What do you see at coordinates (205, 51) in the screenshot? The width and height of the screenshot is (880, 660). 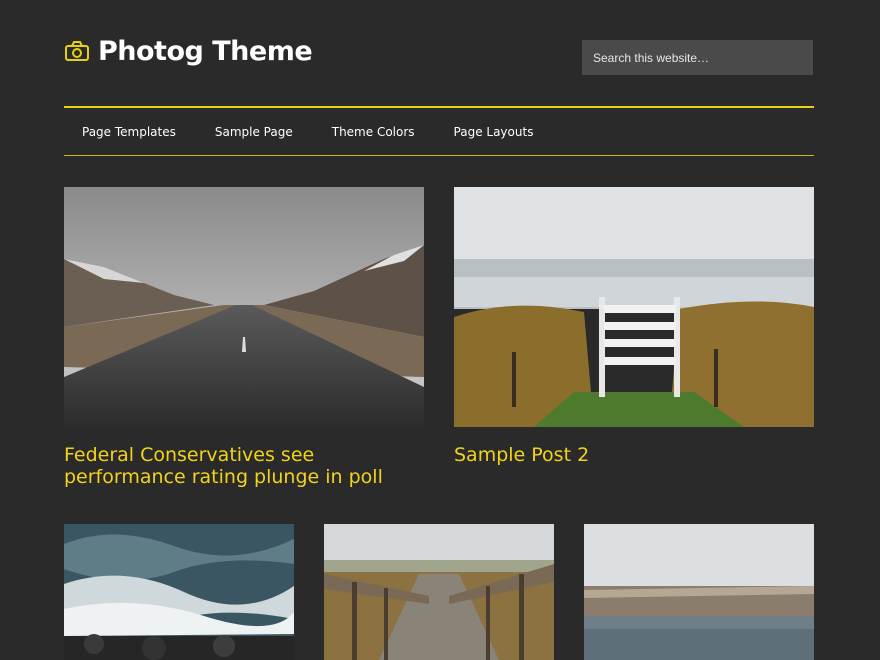 I see `site-title: Photog Theme` at bounding box center [205, 51].